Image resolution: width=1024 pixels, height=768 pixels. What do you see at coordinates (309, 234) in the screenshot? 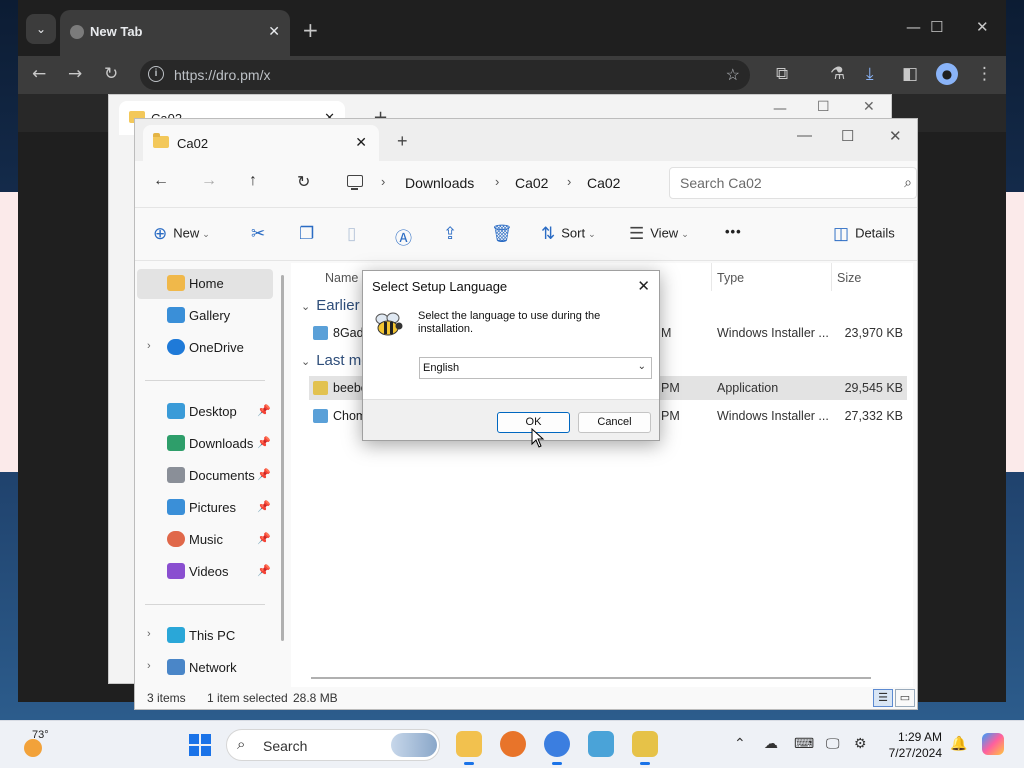
I see `copy-button: ❐` at bounding box center [309, 234].